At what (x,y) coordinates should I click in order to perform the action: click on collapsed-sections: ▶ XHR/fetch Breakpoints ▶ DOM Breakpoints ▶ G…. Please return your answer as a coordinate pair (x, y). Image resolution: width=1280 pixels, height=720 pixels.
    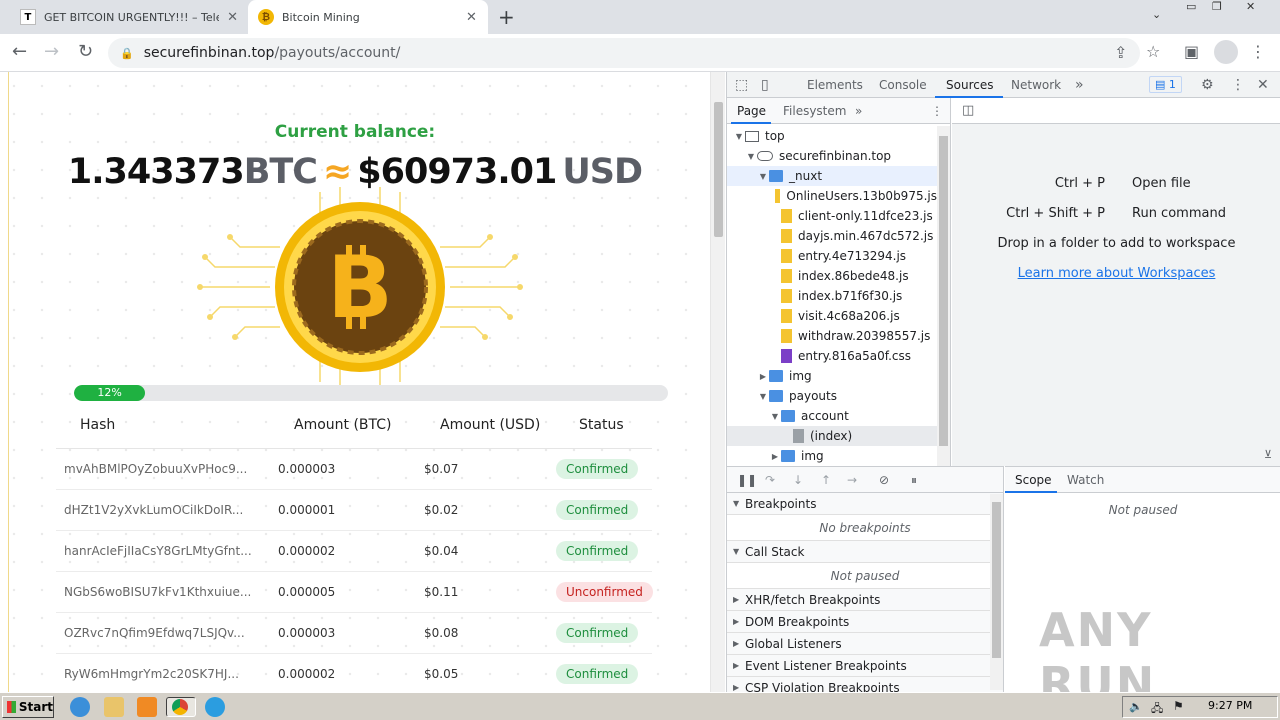
    Looking at the image, I should click on (865, 644).